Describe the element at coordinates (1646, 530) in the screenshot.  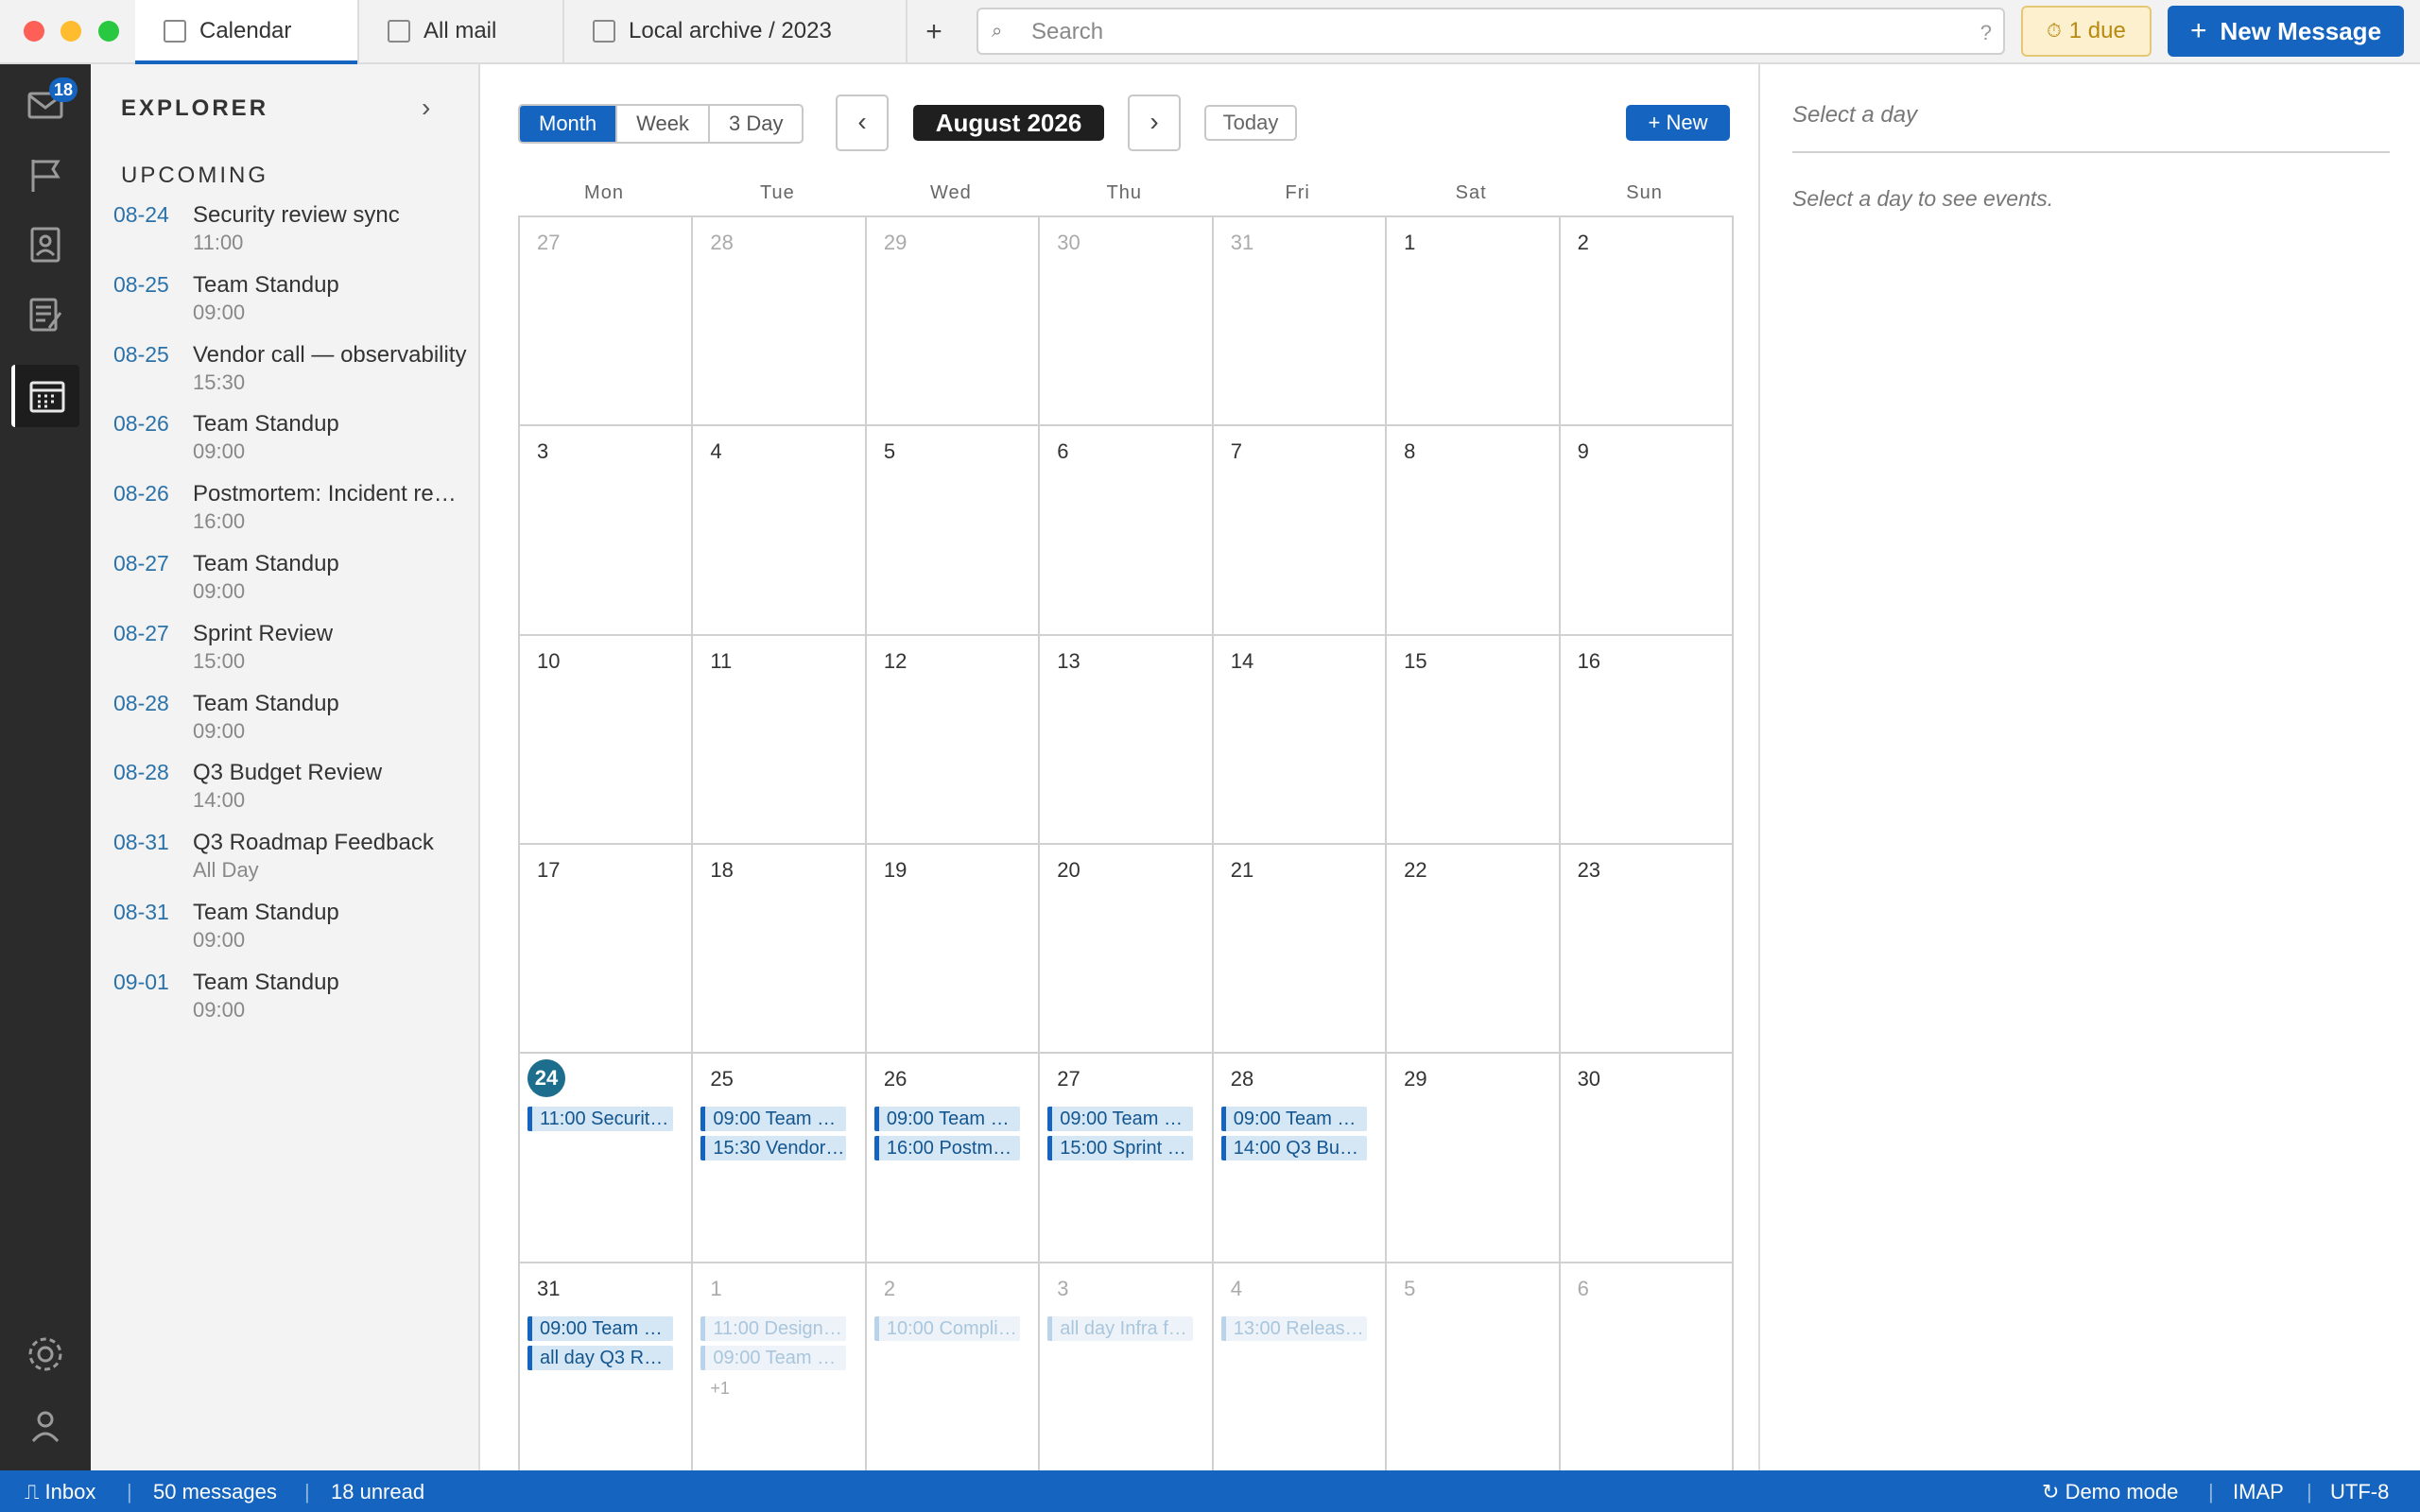
I see `day-cell: 9` at that location.